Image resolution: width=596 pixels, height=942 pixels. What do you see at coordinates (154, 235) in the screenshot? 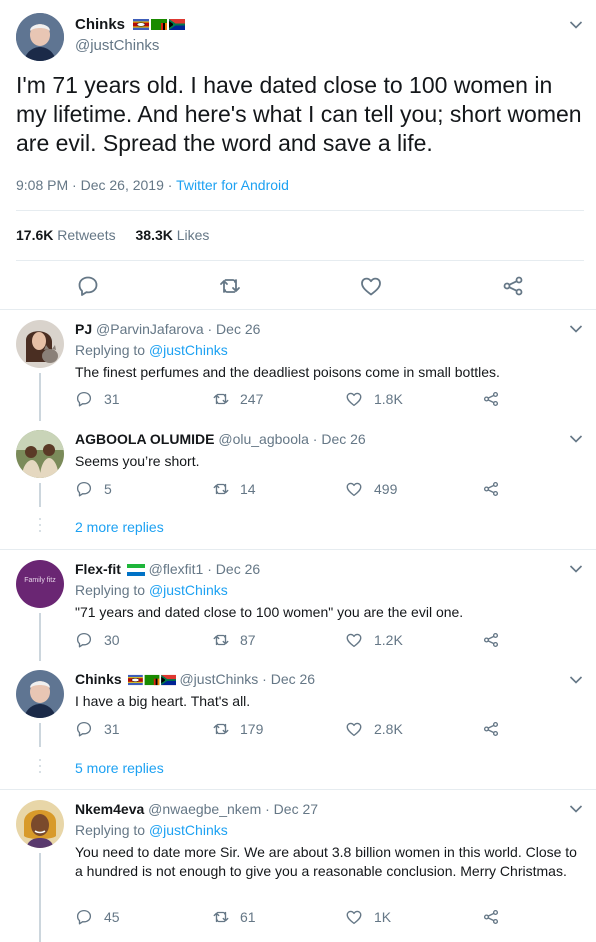
I see `likes-count: 38.3K` at bounding box center [154, 235].